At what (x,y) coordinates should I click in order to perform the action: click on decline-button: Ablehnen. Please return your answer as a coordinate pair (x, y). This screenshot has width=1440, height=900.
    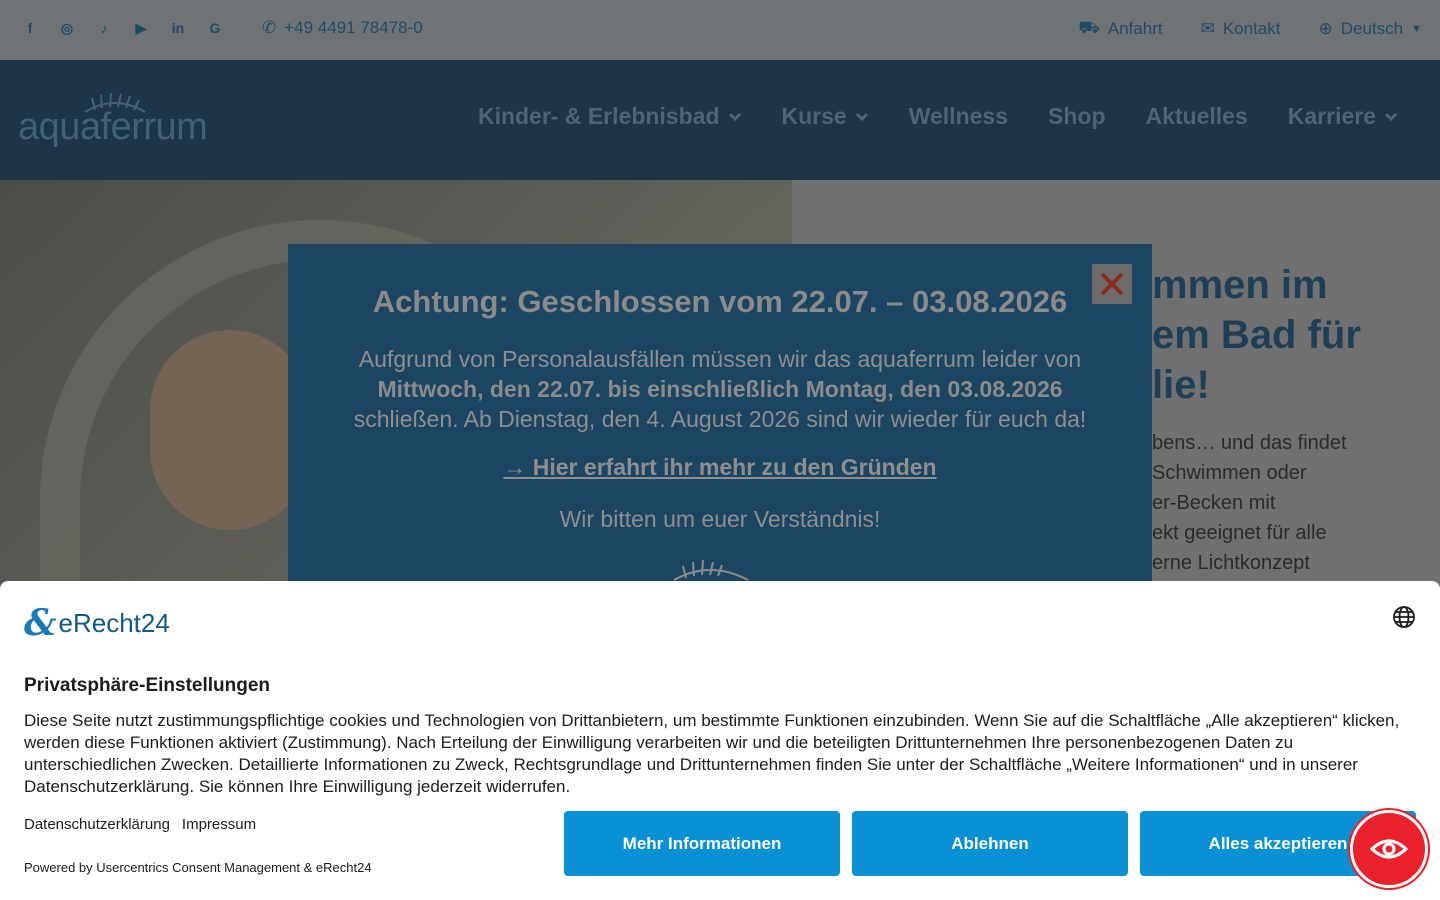
    Looking at the image, I should click on (990, 843).